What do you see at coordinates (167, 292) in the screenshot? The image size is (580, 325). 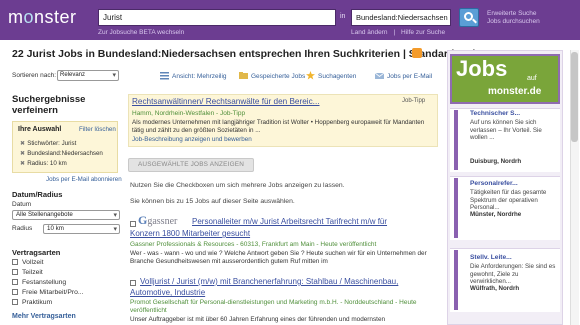 I see `job-title-continued: Automotive, Industrie` at bounding box center [167, 292].